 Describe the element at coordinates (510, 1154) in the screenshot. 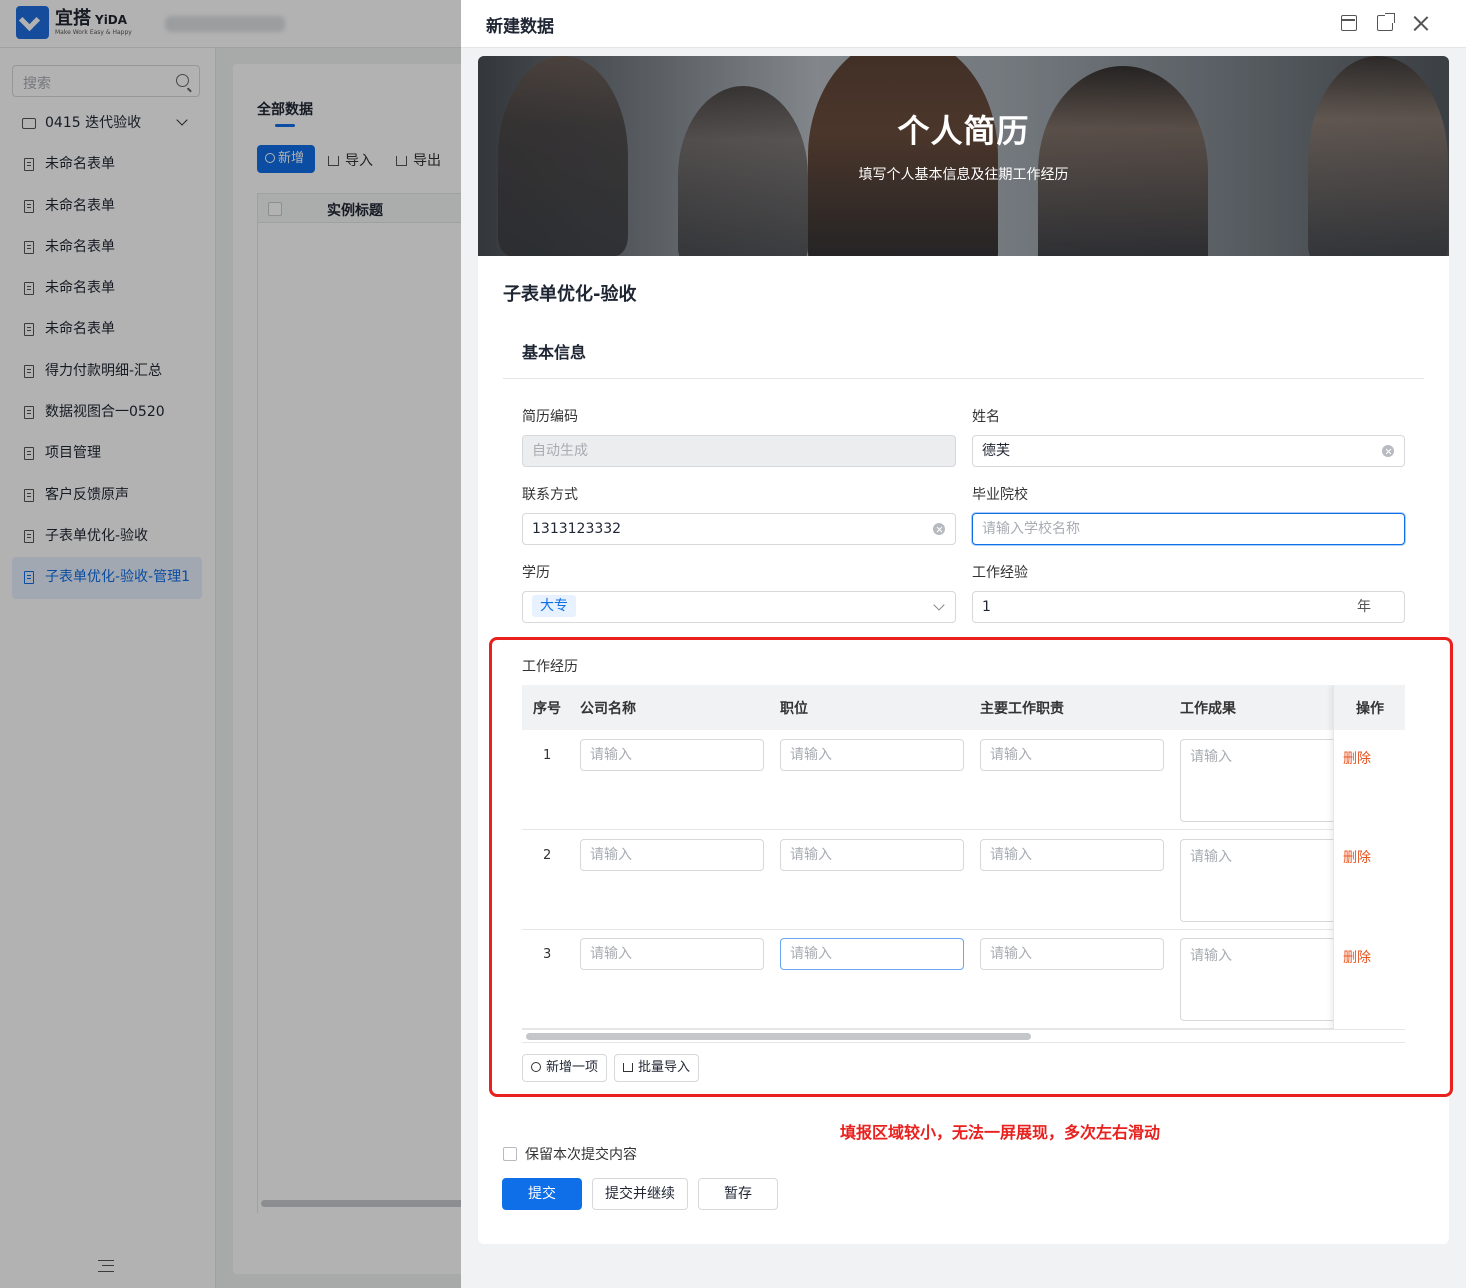

I see `checkbox` at that location.